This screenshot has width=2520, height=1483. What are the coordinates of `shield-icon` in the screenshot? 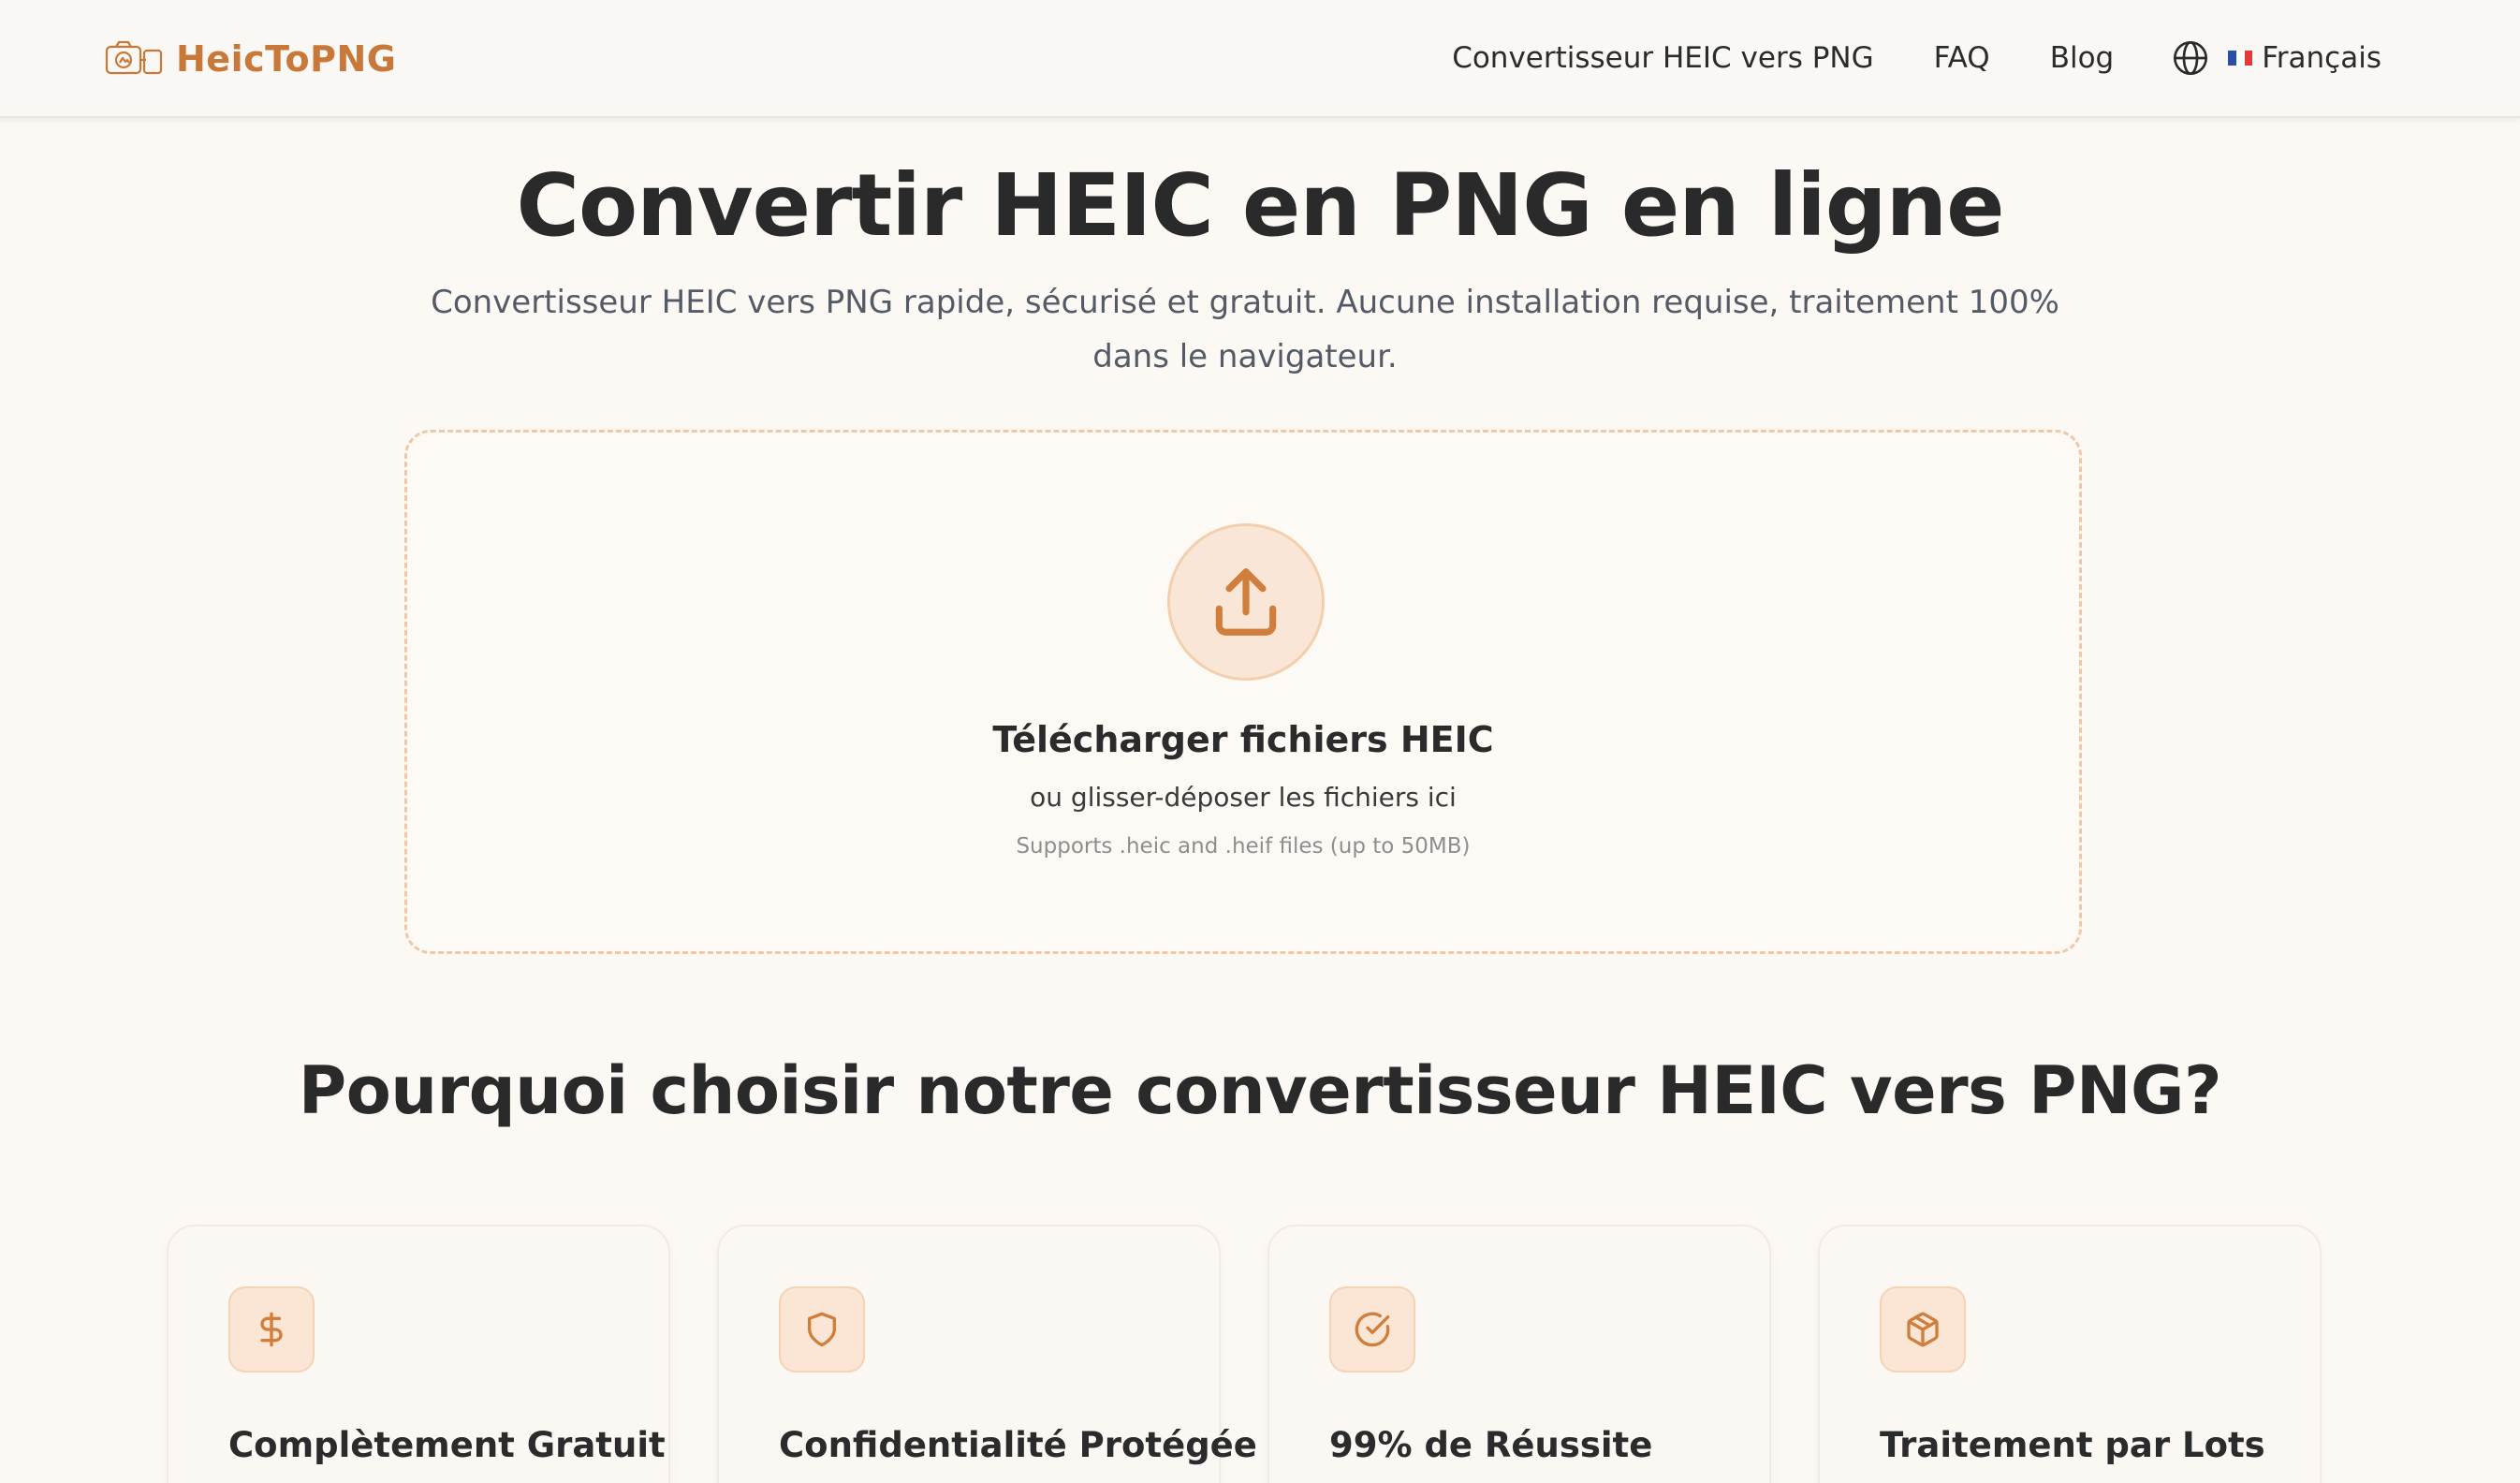 It's located at (822, 1329).